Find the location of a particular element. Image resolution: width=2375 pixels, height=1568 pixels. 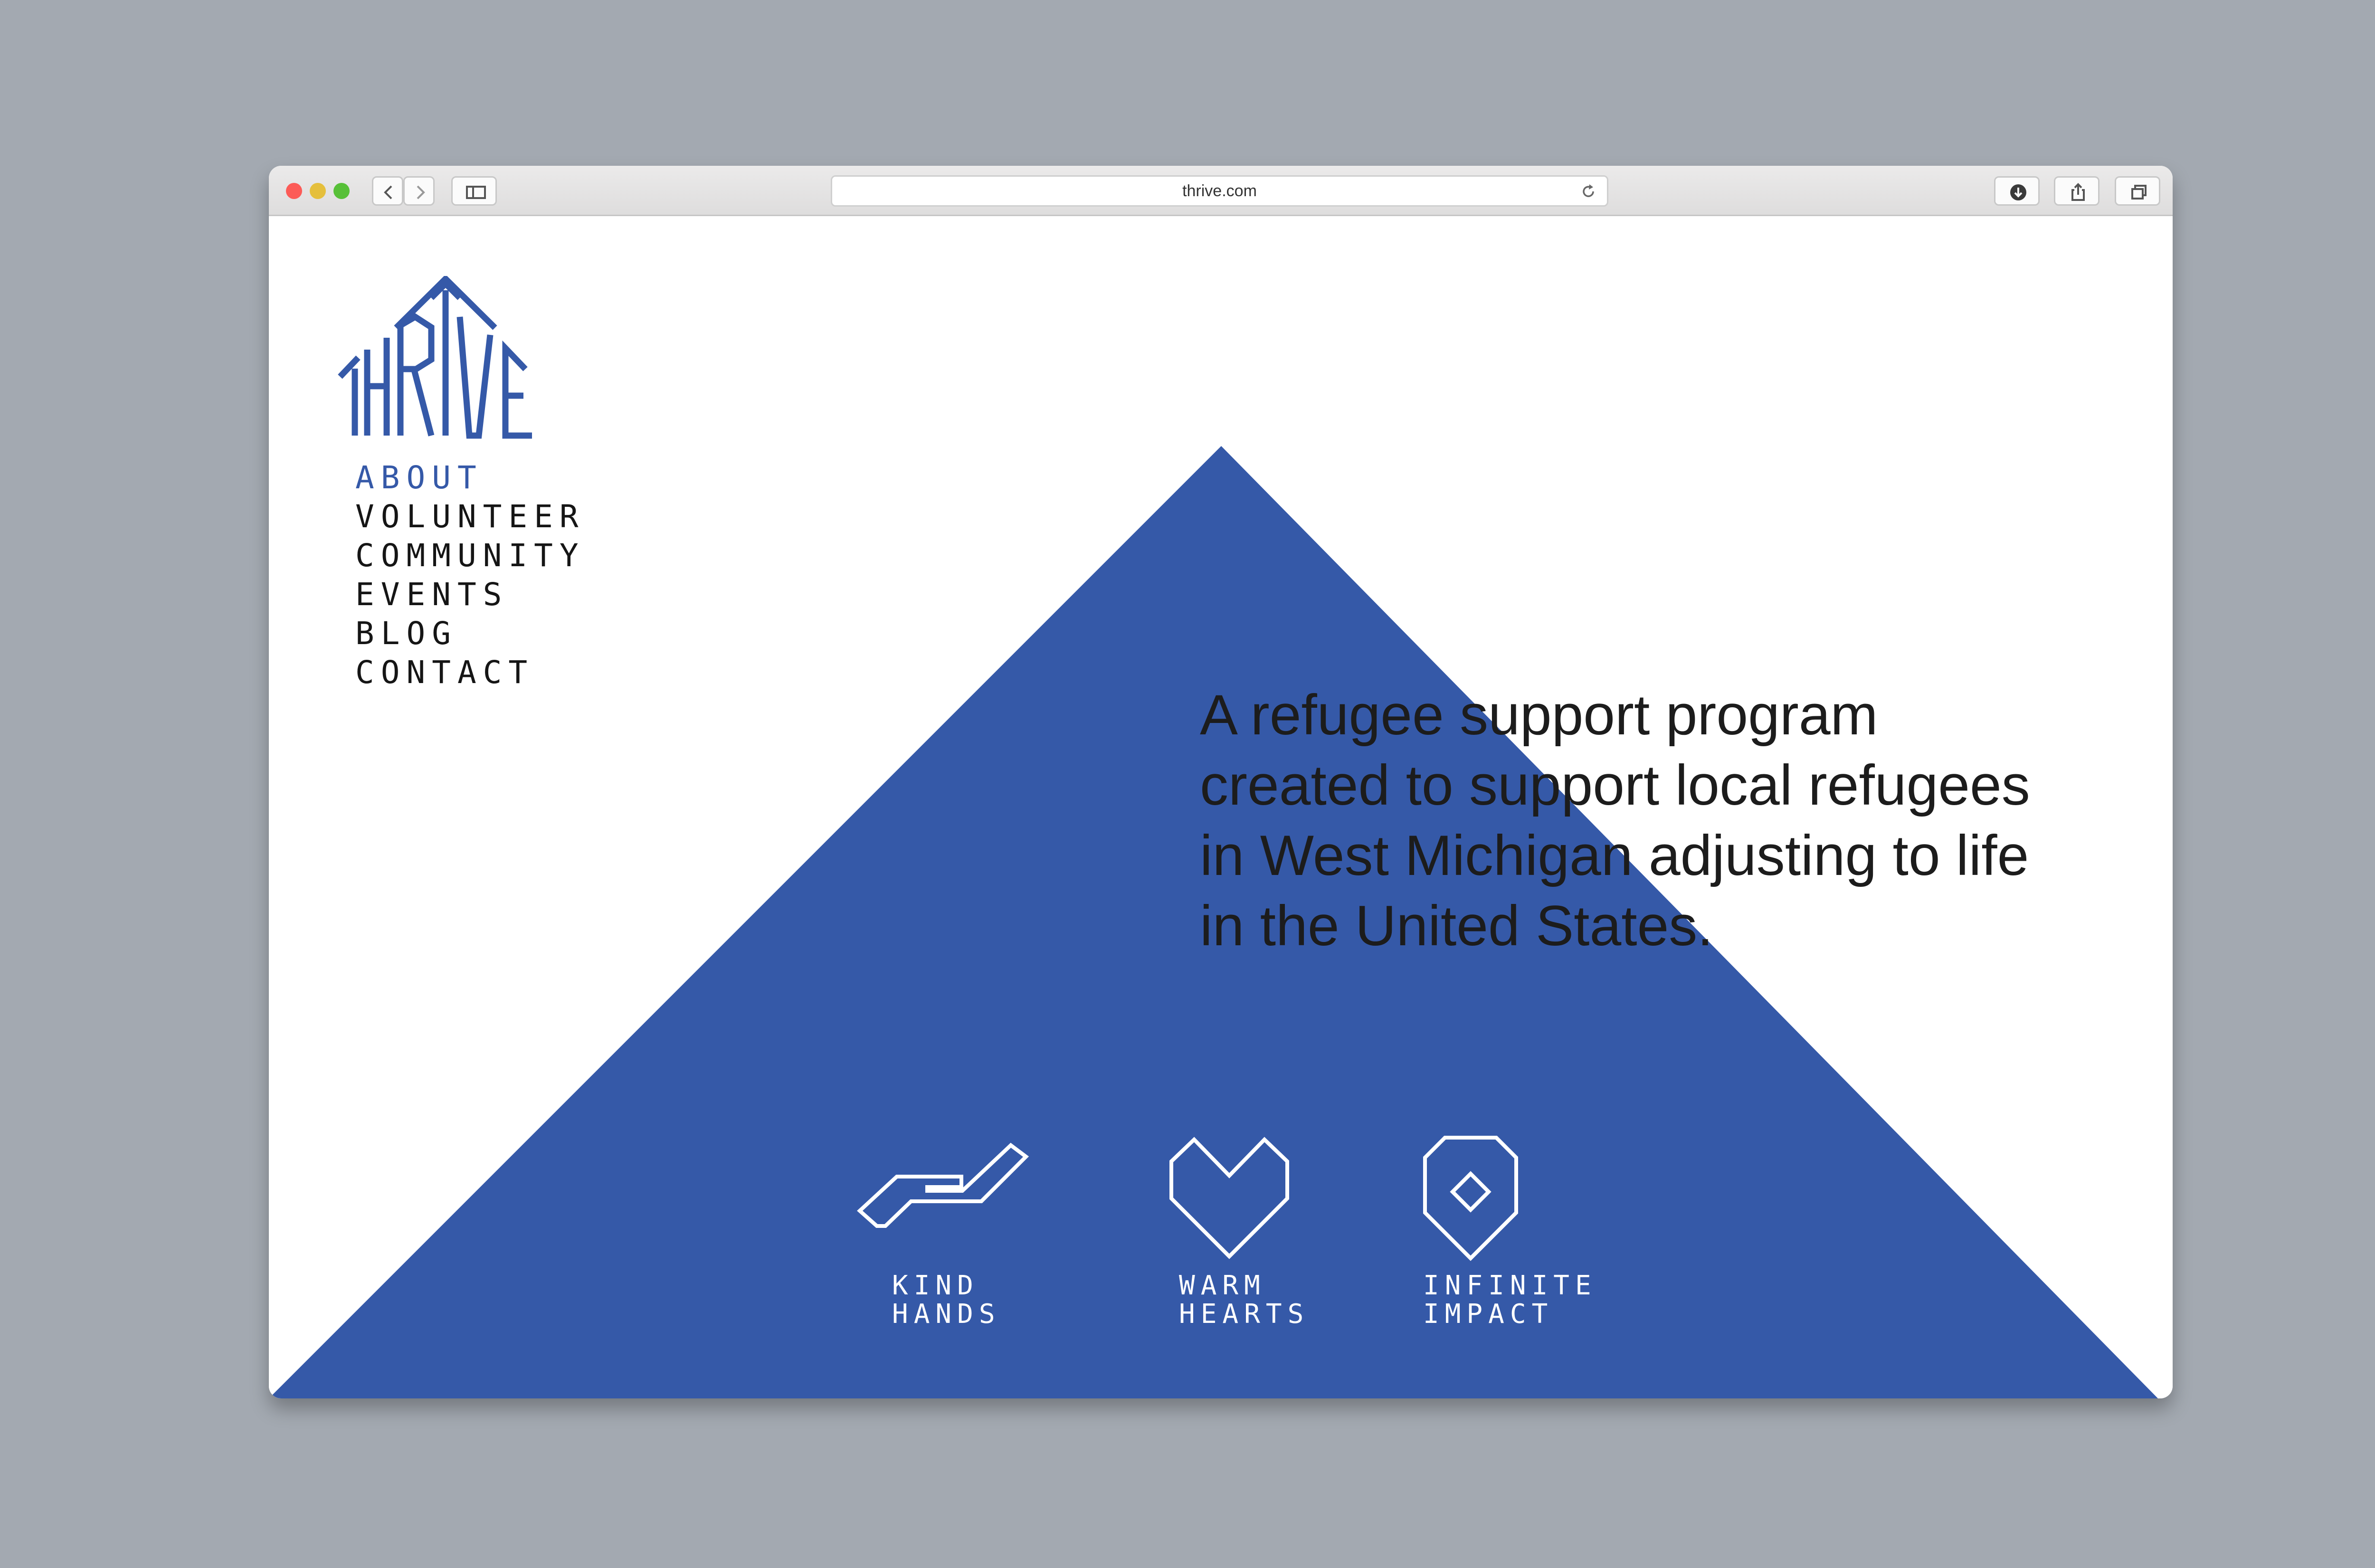

sidebar-icon is located at coordinates (476, 192).